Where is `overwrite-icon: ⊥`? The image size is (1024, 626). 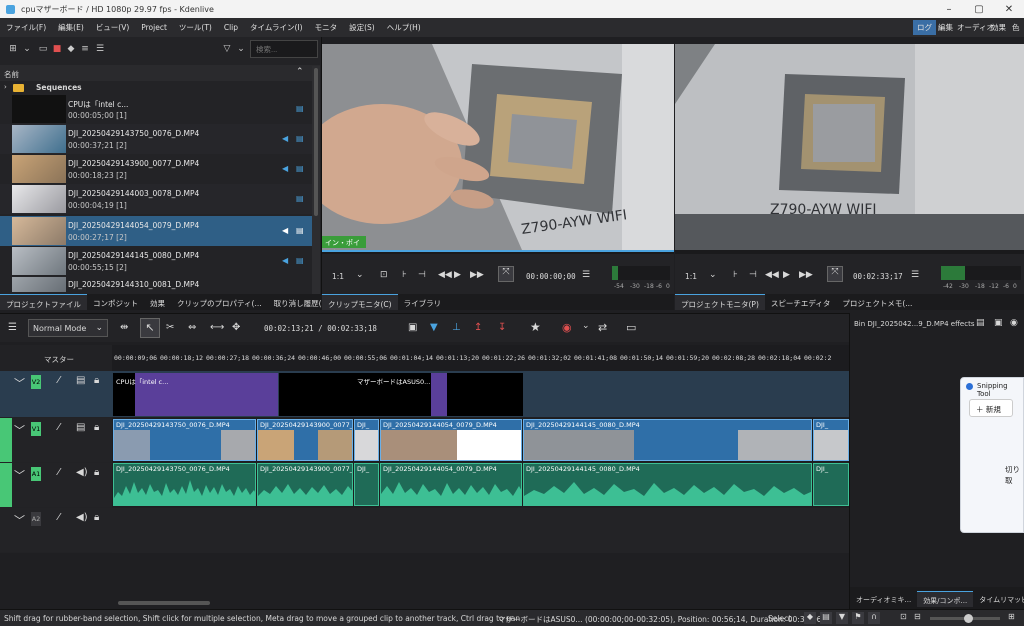
overwrite-icon: ⊥ is located at coordinates (456, 327).